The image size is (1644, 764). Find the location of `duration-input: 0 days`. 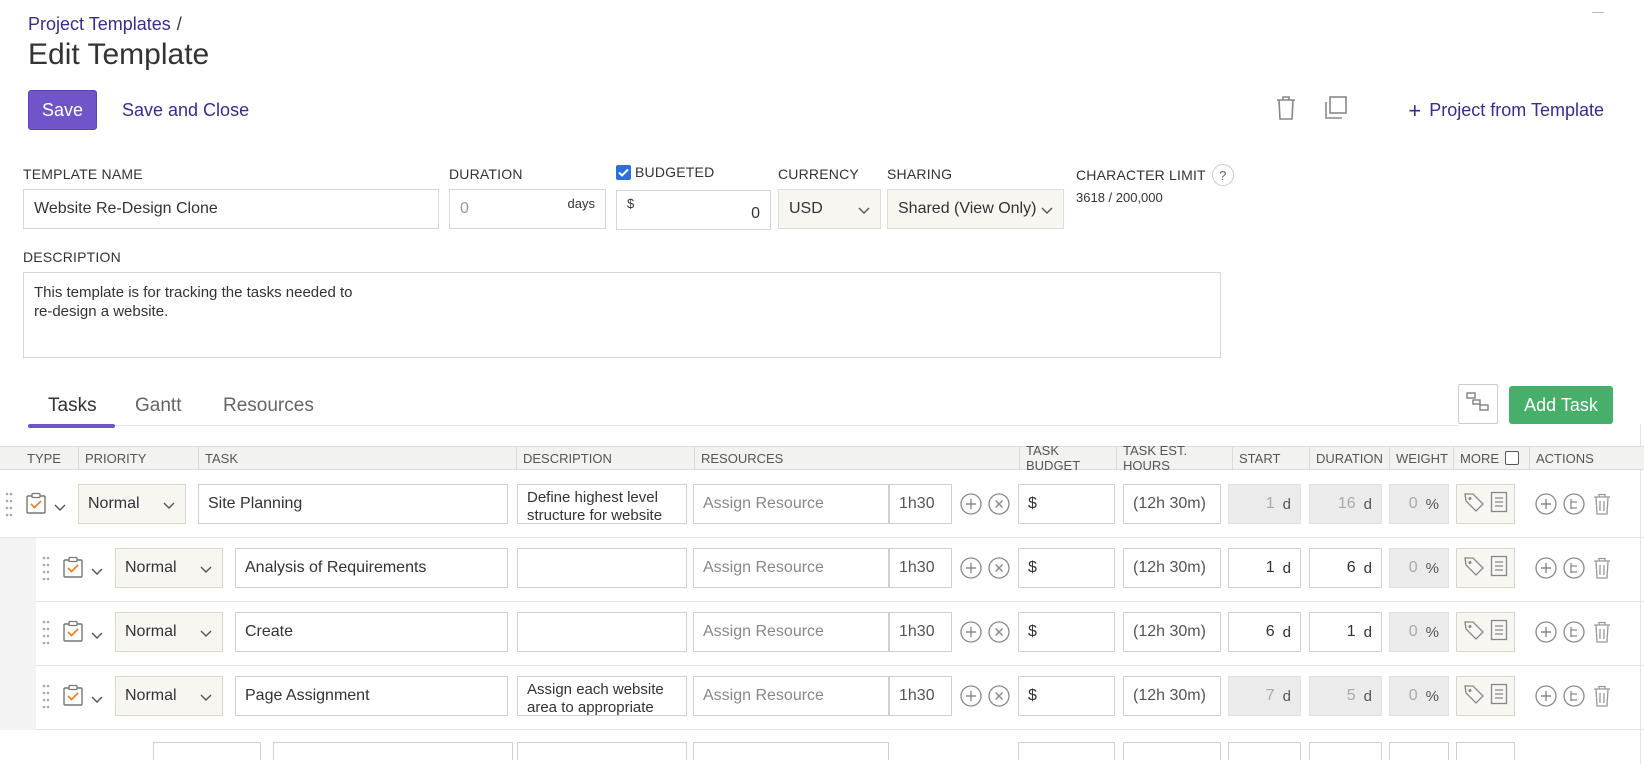

duration-input: 0 days is located at coordinates (527, 209).